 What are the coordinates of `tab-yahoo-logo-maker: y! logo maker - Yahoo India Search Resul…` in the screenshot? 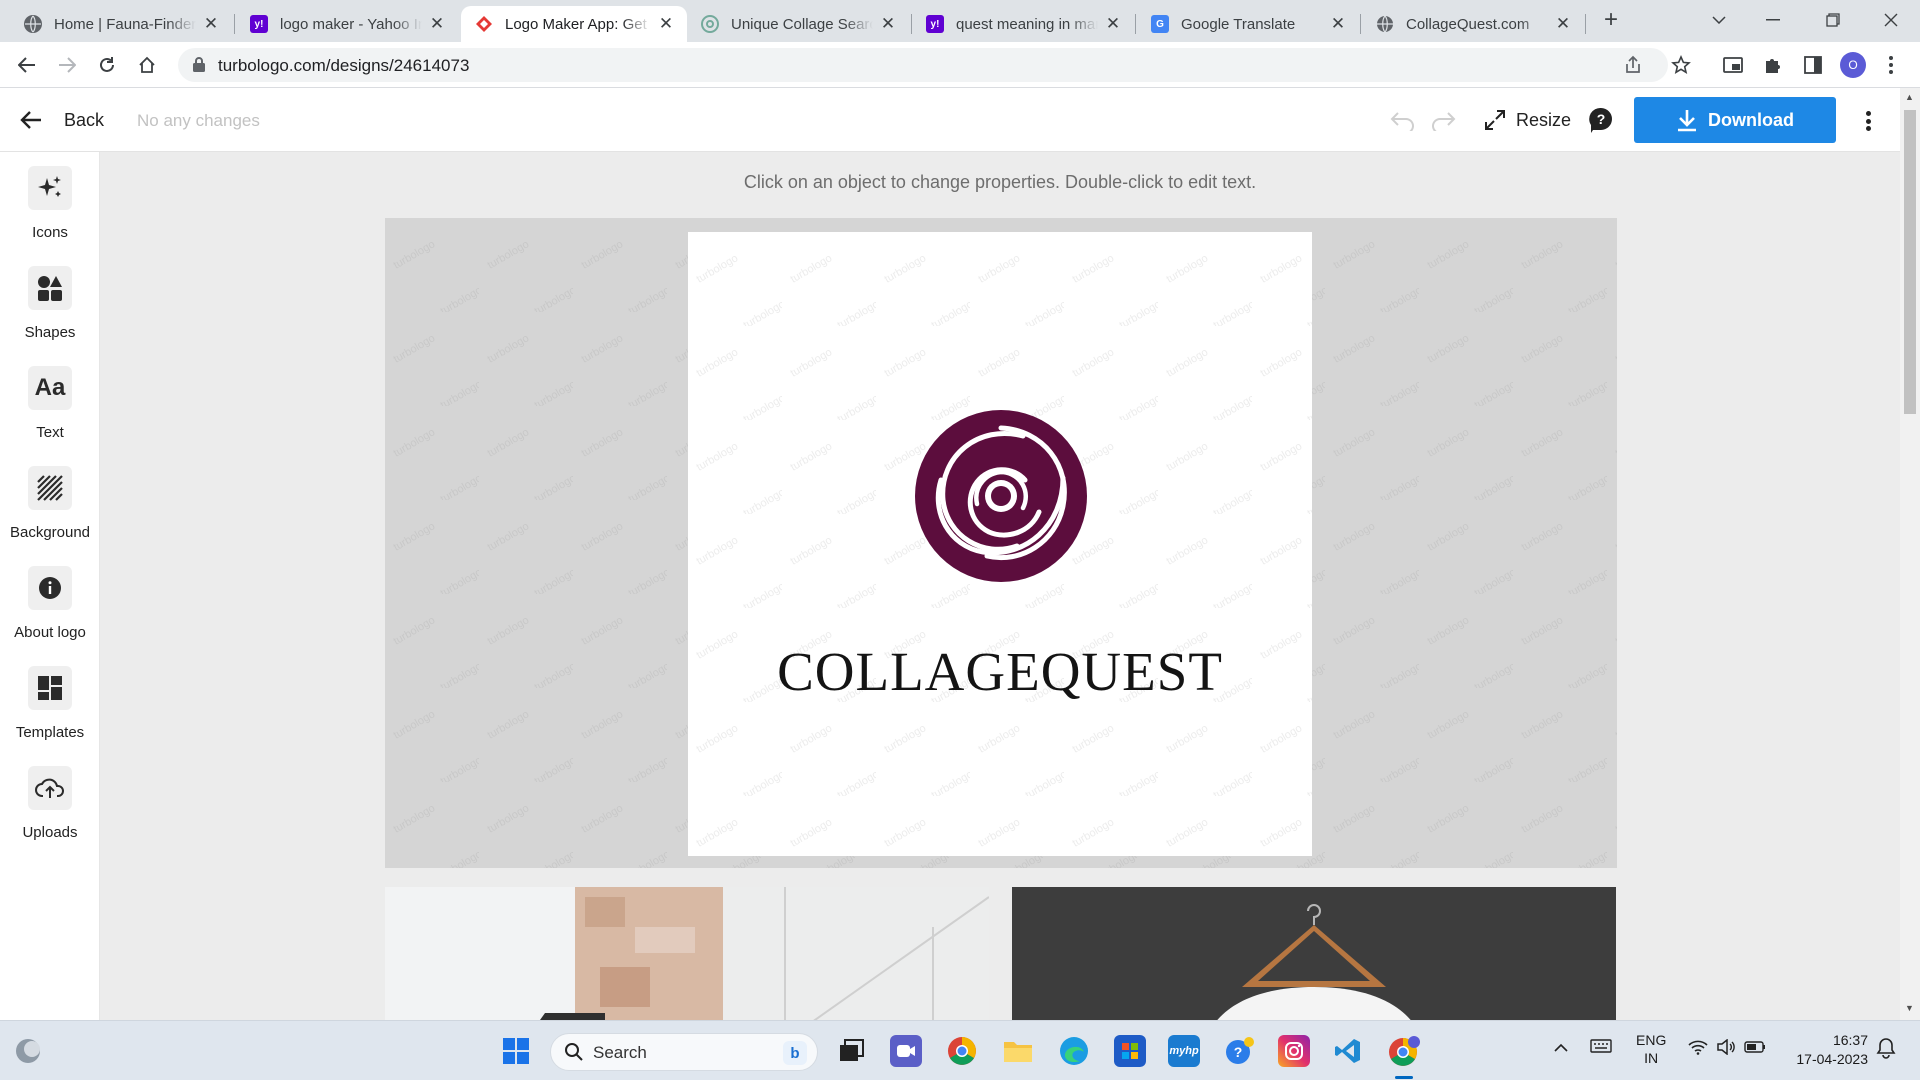 It's located at (347, 24).